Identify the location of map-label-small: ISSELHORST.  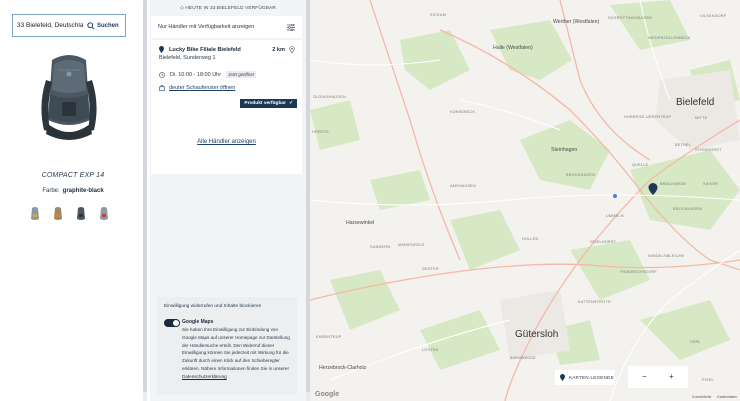
(603, 242).